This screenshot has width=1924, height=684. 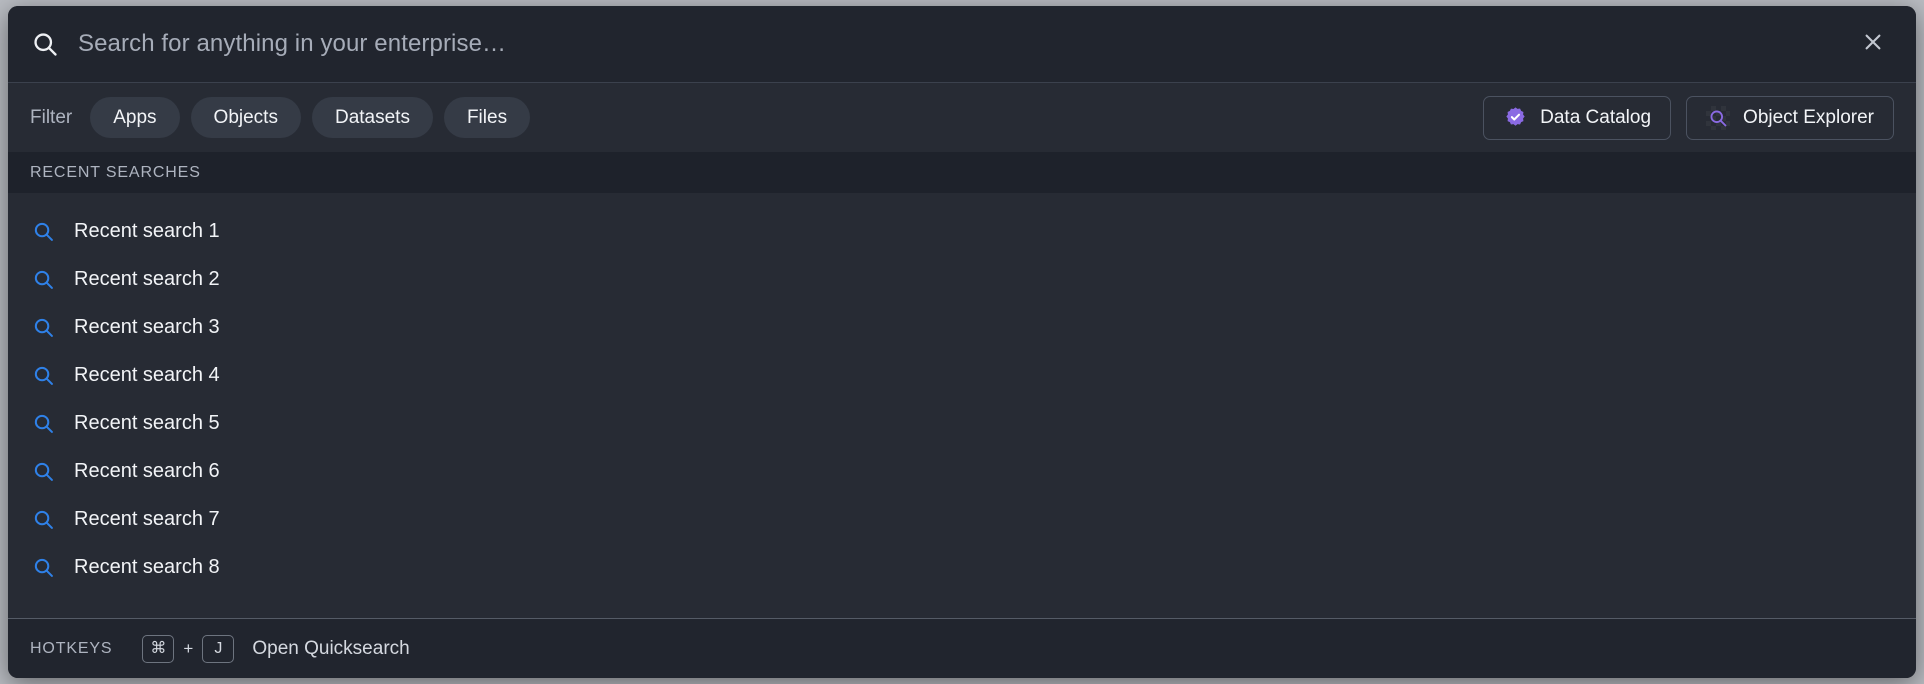 What do you see at coordinates (147, 422) in the screenshot?
I see `list-item-label: Recent search 5` at bounding box center [147, 422].